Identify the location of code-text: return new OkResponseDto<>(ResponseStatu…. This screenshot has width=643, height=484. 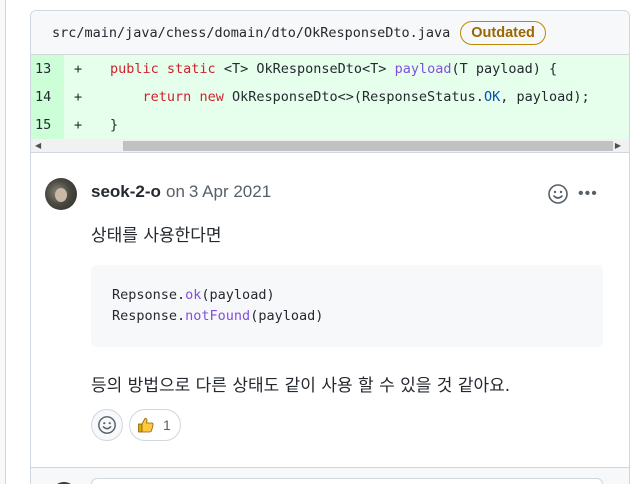
(366, 97).